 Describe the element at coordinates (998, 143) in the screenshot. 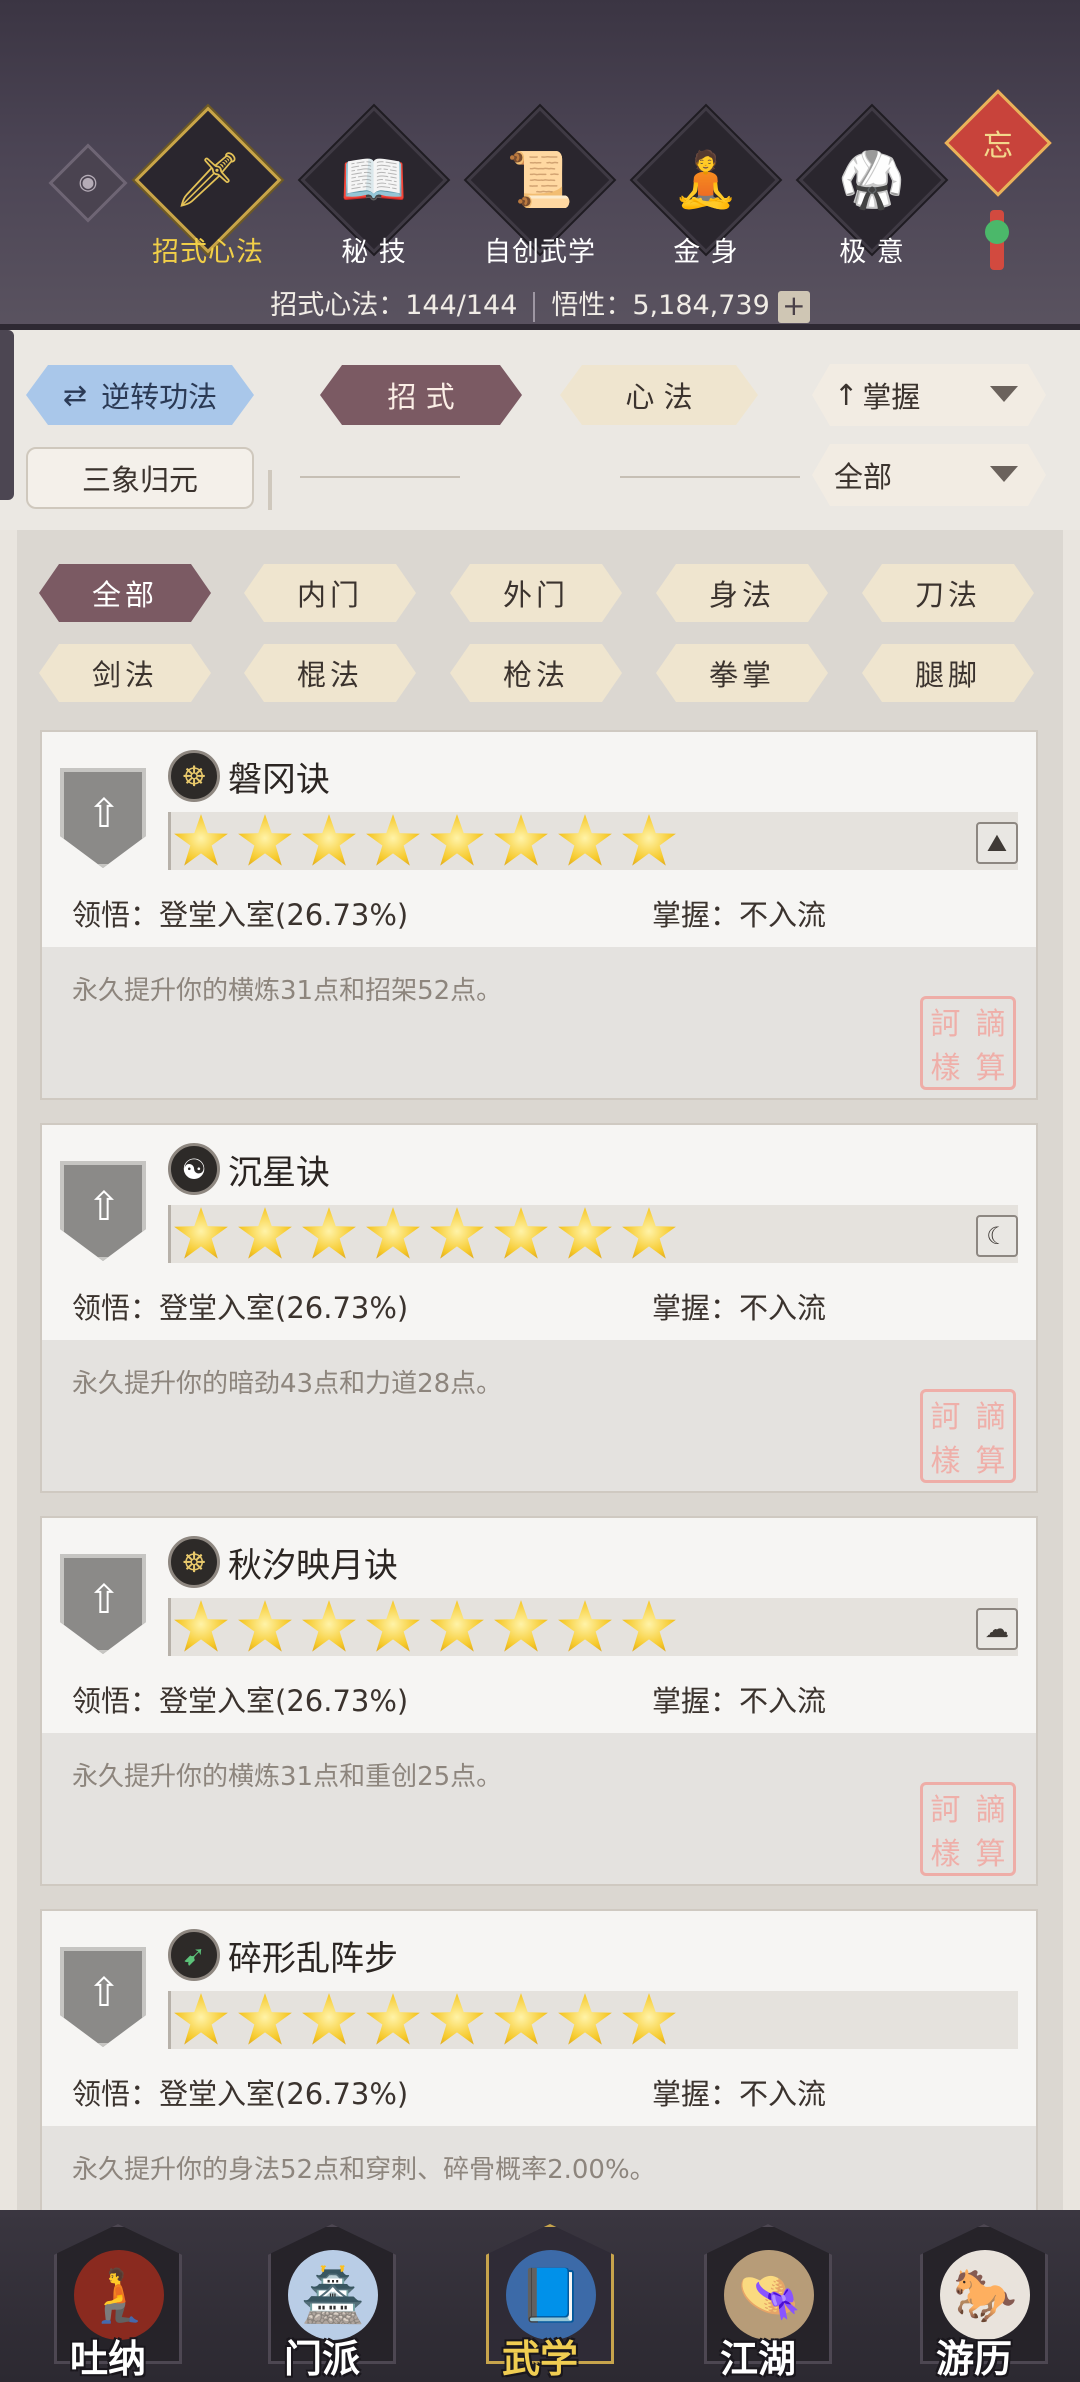

I see `forget-charm-button: 忘` at that location.